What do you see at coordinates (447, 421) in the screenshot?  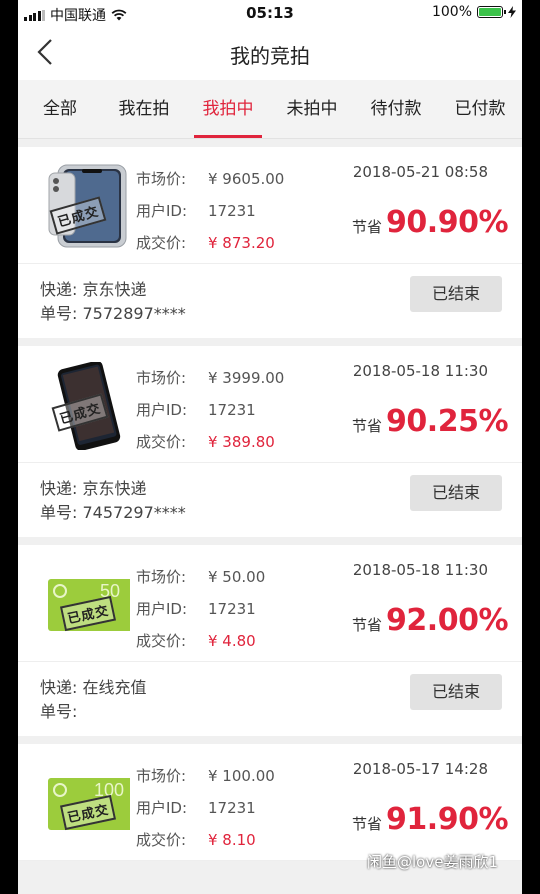 I see `save-percent: 90.25%` at bounding box center [447, 421].